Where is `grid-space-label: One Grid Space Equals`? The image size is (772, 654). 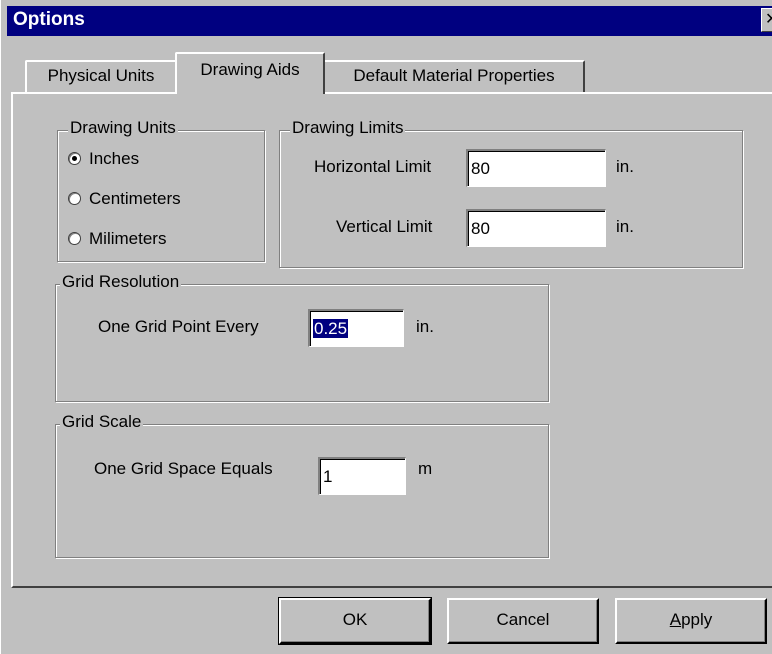
grid-space-label: One Grid Space Equals is located at coordinates (183, 468).